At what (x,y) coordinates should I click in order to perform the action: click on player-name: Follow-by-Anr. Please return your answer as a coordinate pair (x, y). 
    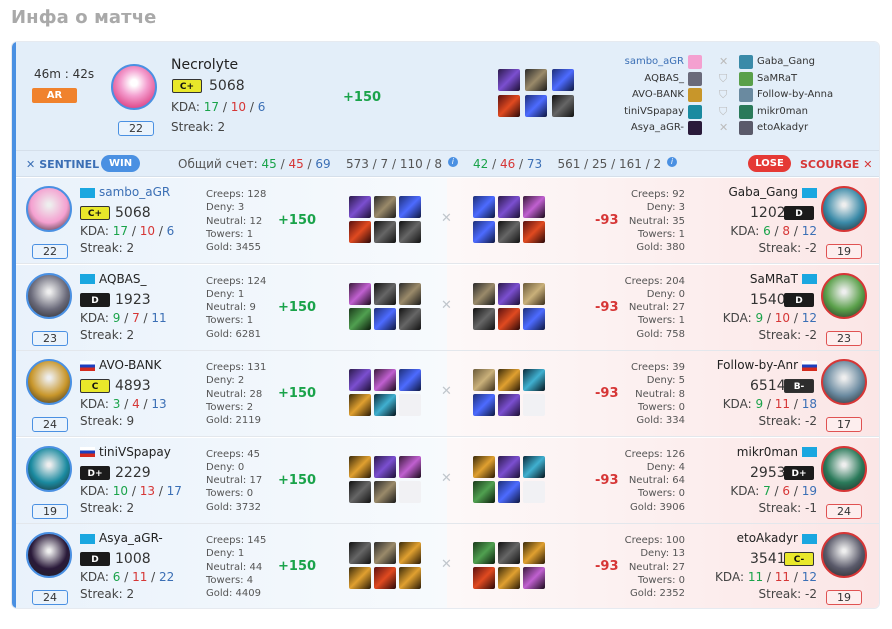
    Looking at the image, I should click on (767, 365).